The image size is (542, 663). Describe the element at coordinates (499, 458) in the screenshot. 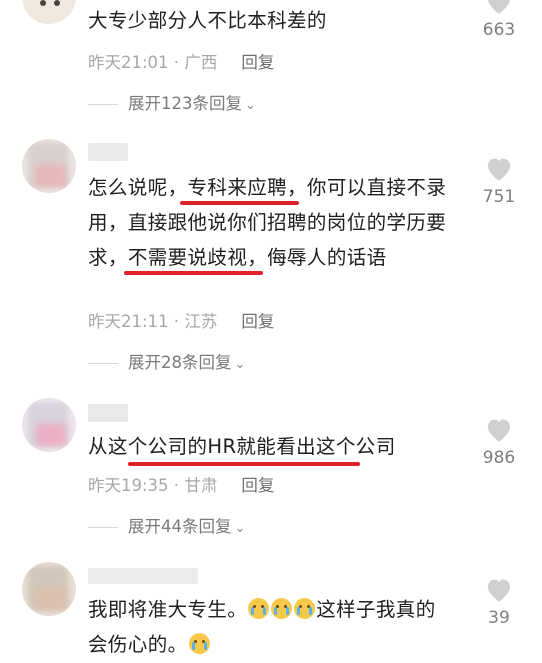

I see `like-count: 986` at that location.